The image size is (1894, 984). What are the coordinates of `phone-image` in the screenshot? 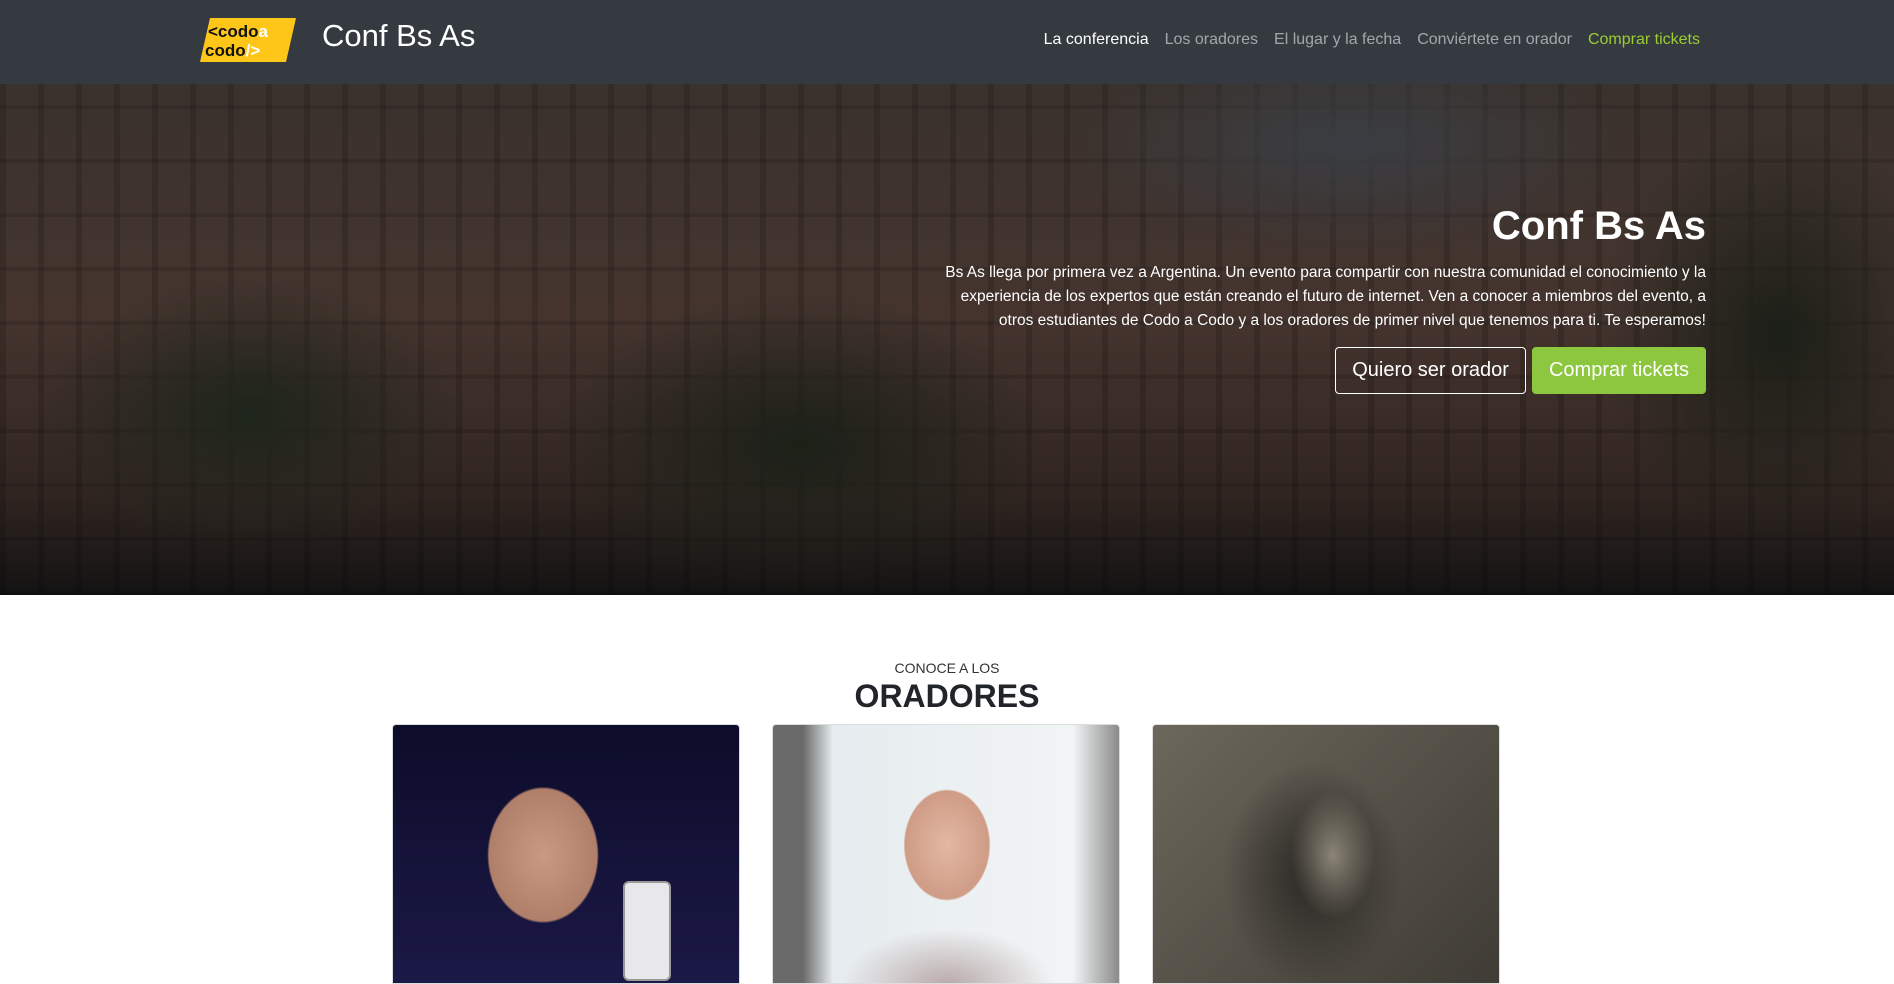 It's located at (647, 931).